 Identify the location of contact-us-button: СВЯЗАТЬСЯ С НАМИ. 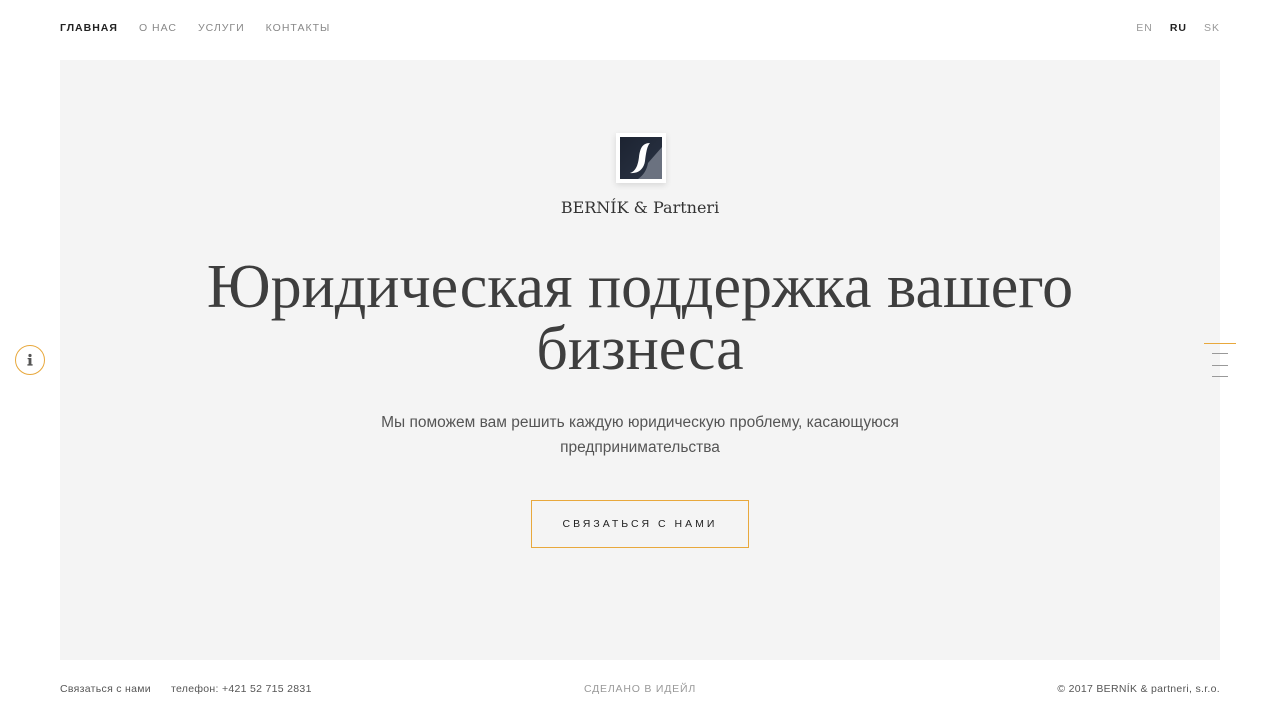
(640, 524).